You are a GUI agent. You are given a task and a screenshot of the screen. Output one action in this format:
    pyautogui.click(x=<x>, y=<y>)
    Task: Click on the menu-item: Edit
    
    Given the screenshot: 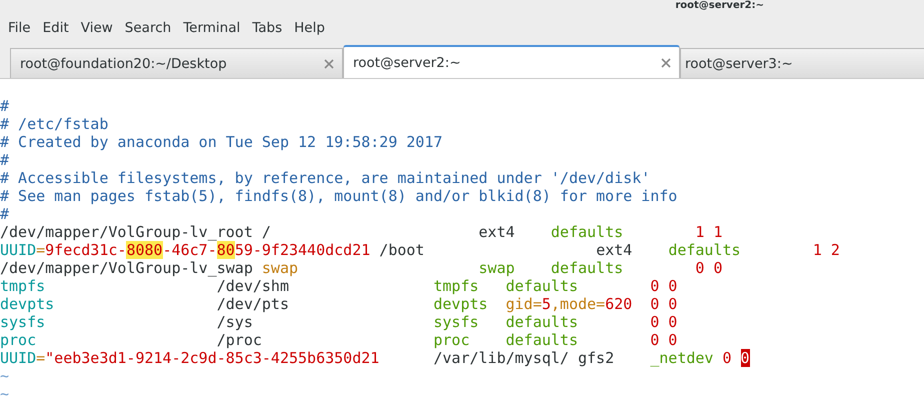 What is the action you would take?
    pyautogui.click(x=55, y=28)
    